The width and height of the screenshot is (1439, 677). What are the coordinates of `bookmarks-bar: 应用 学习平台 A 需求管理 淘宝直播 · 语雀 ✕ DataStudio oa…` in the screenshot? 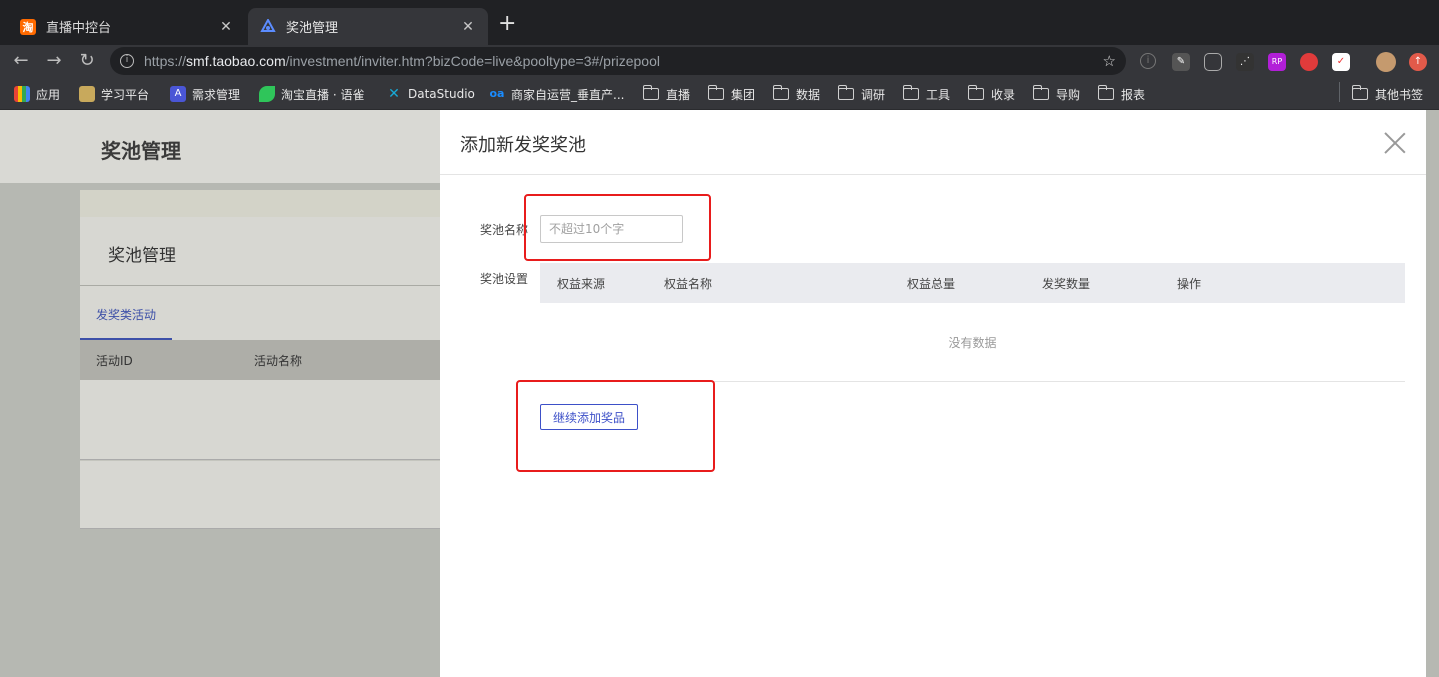 It's located at (719, 94).